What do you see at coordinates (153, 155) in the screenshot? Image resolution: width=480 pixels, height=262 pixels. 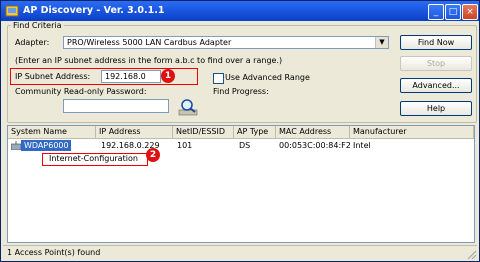 I see `annotation-badge-2: 2` at bounding box center [153, 155].